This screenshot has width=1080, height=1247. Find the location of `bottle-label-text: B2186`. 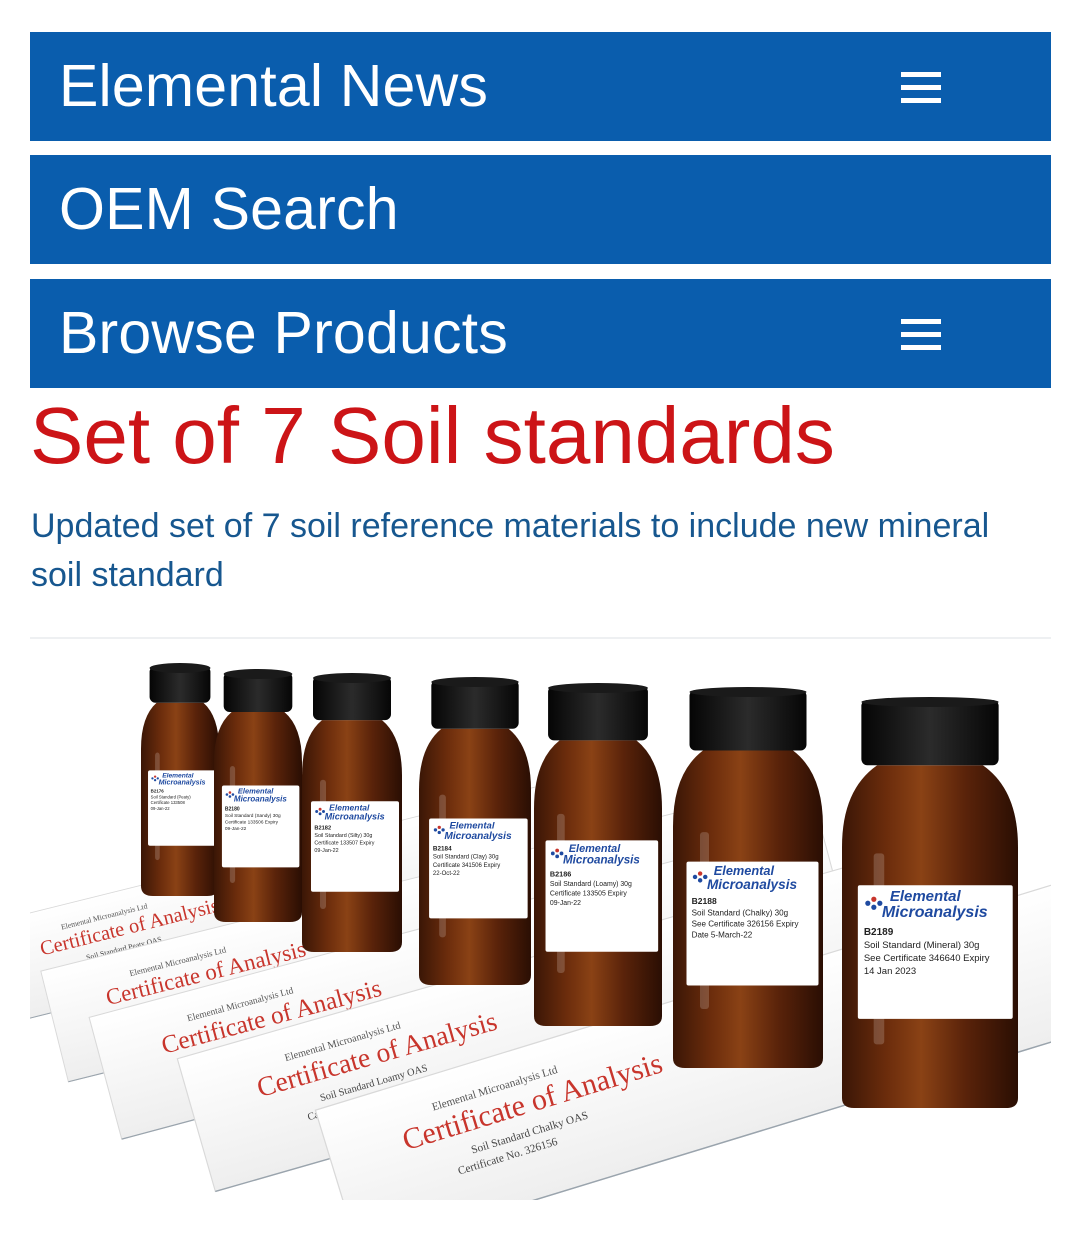

bottle-label-text: B2186 is located at coordinates (560, 874).